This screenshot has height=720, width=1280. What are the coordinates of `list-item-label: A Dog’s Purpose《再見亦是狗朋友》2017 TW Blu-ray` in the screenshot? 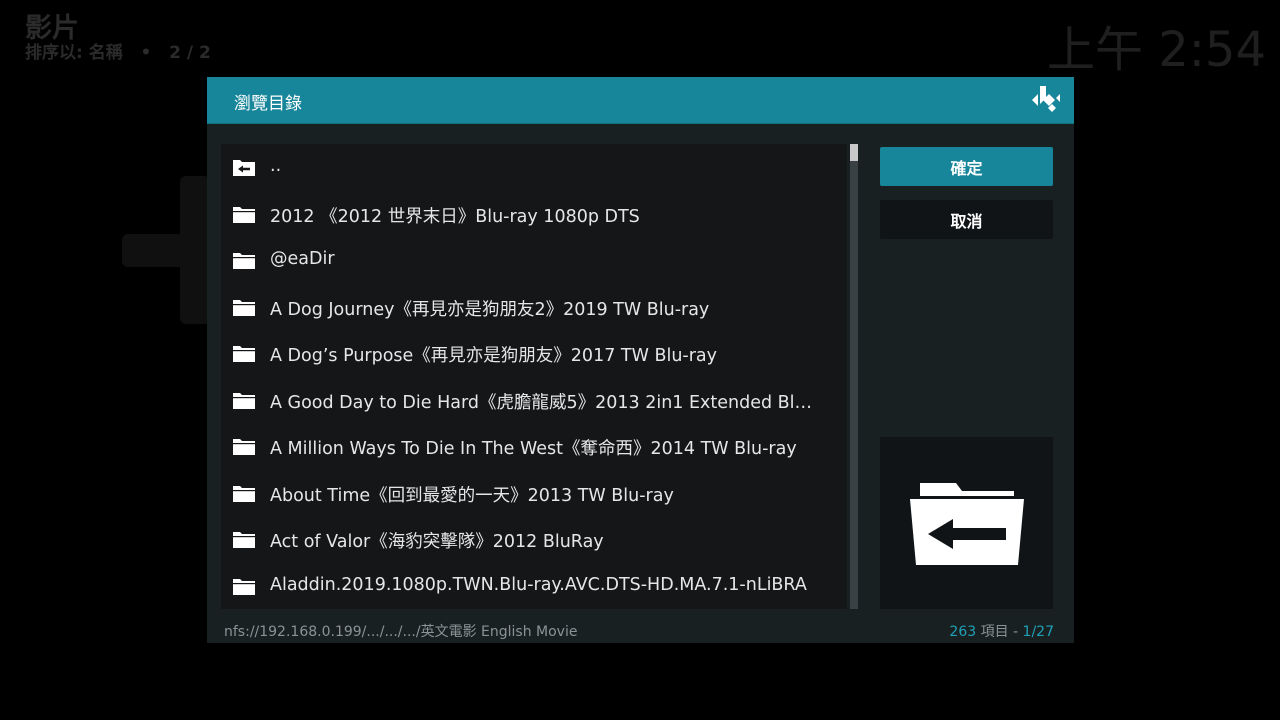 It's located at (494, 356).